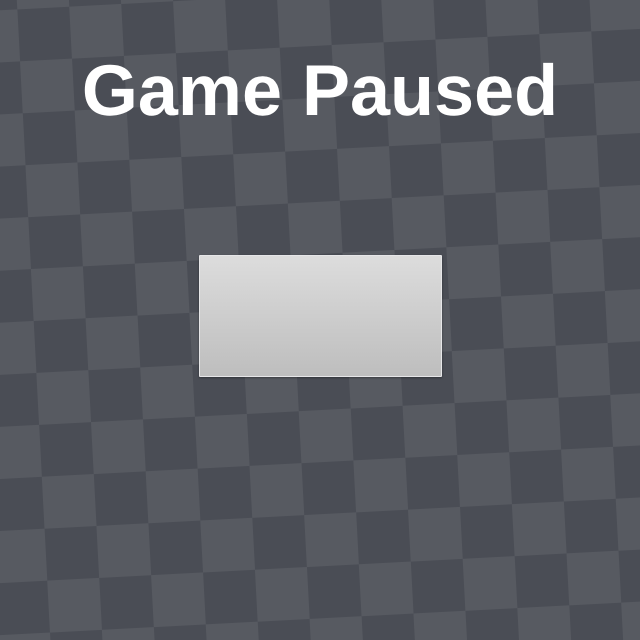 The height and width of the screenshot is (640, 640). Describe the element at coordinates (320, 91) in the screenshot. I see `pause-title: Game Paused` at that location.